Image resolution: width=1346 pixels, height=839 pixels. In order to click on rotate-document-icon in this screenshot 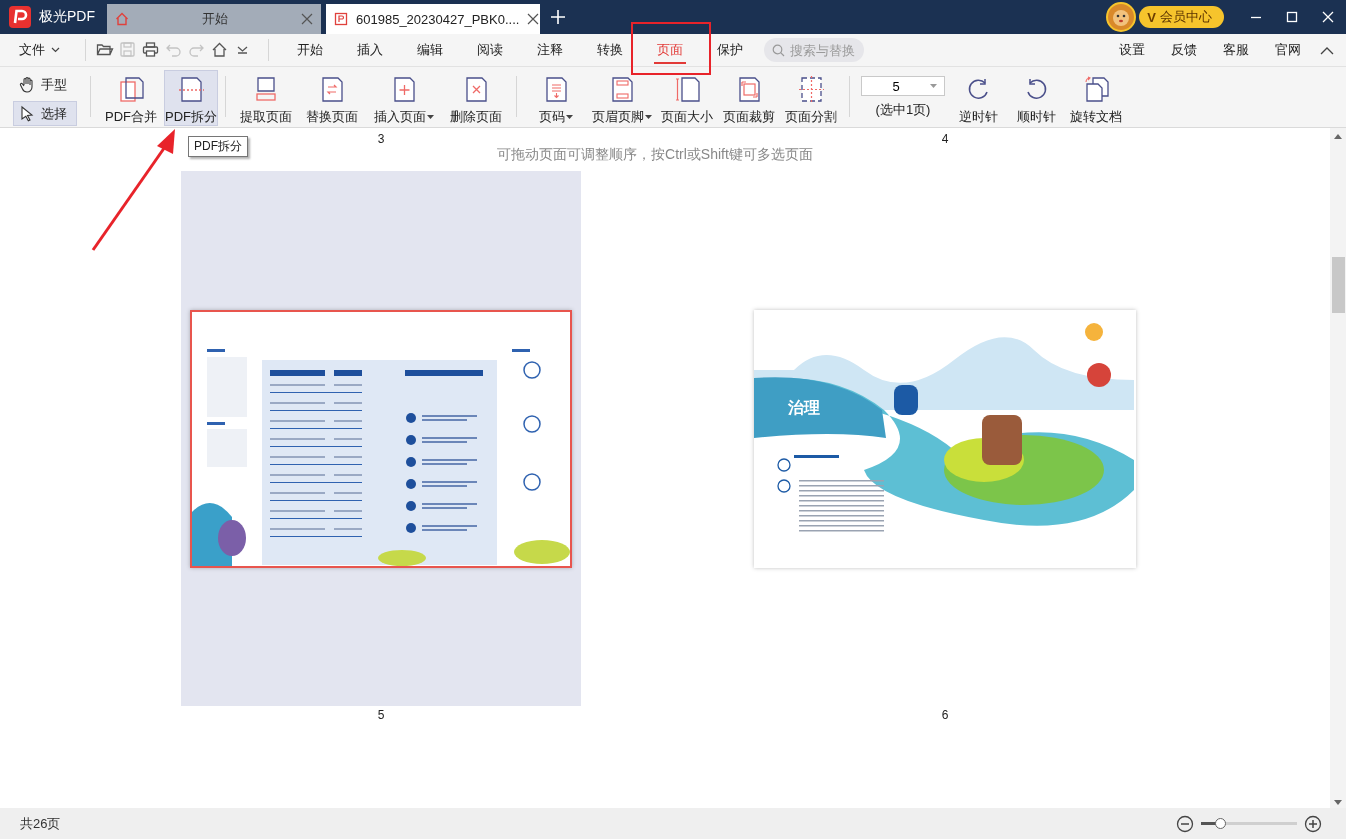, I will do `click(1096, 89)`.